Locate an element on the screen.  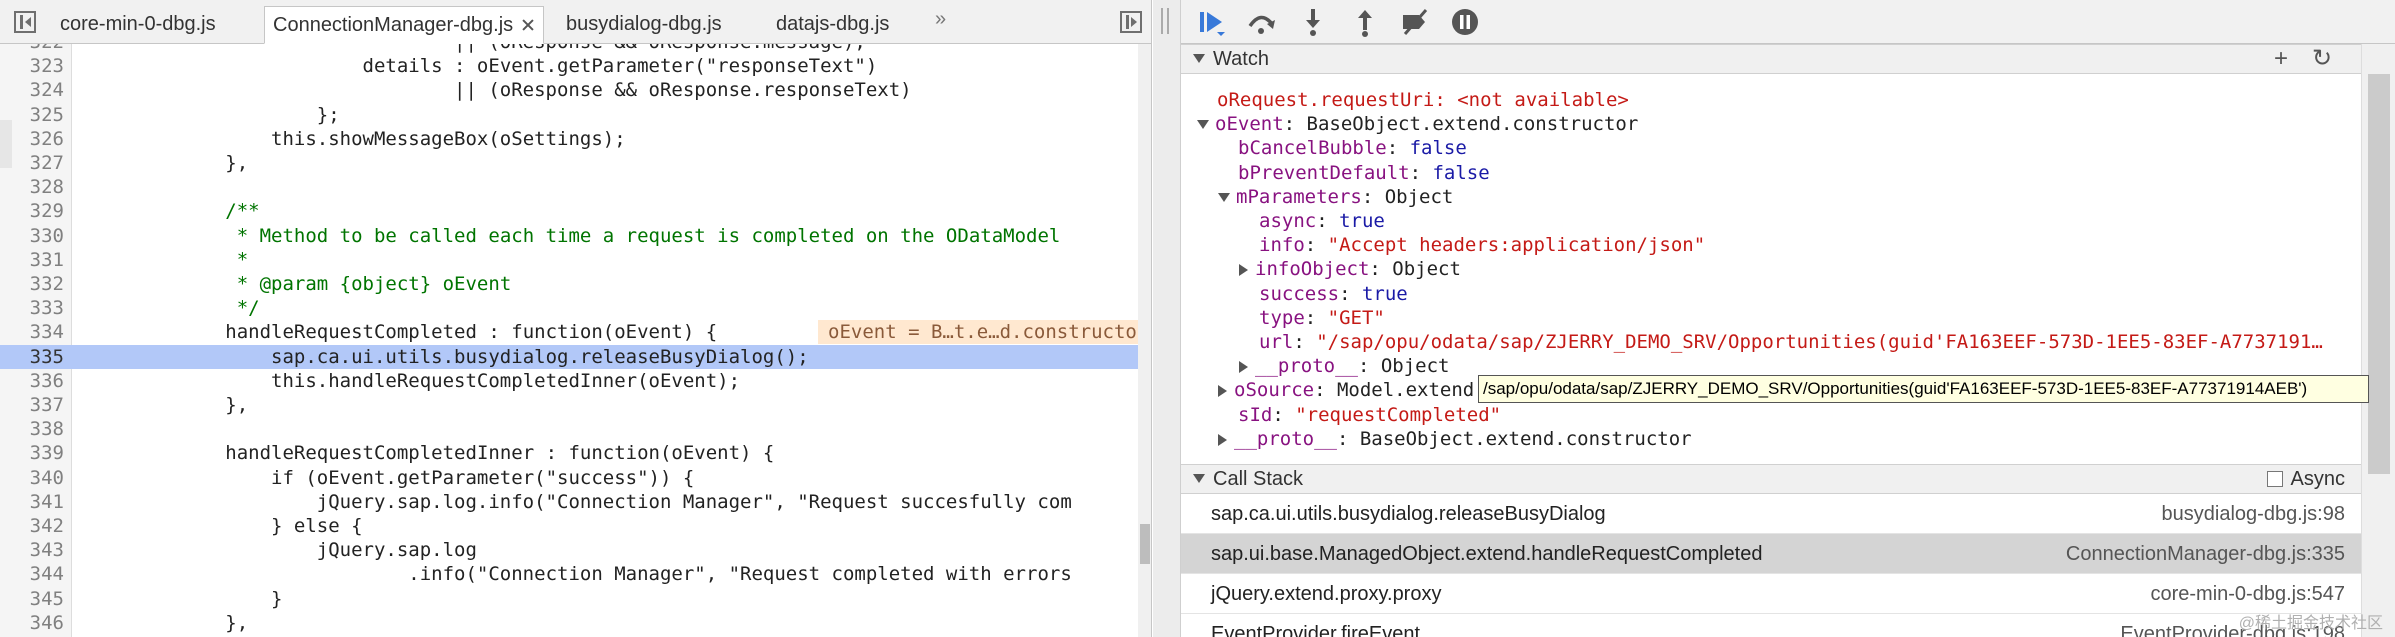
code-line: 342 } else { is located at coordinates (575, 526).